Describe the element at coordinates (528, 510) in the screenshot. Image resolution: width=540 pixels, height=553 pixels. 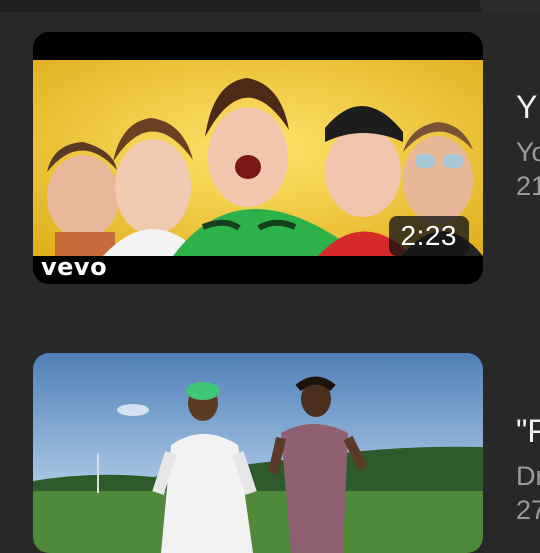
I see `video-stats: 27` at that location.